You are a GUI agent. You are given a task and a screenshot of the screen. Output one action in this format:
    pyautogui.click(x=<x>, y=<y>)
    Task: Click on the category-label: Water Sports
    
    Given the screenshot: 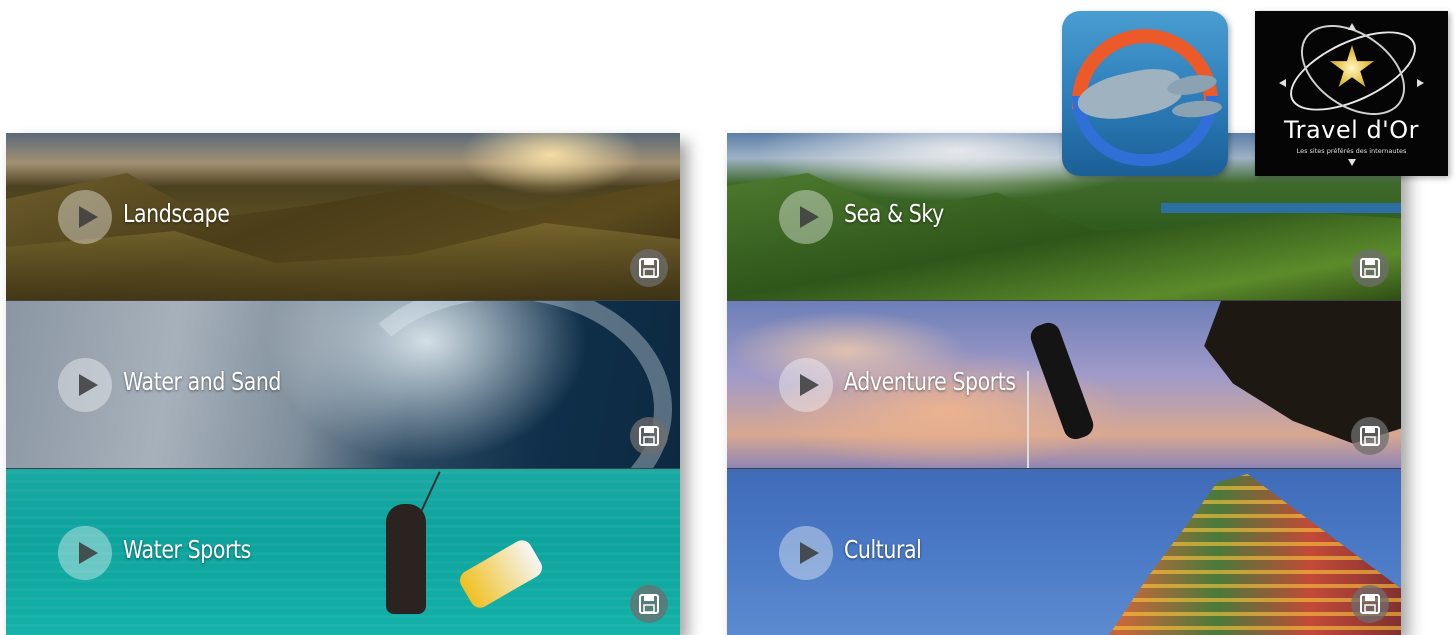 What is the action you would take?
    pyautogui.click(x=187, y=549)
    